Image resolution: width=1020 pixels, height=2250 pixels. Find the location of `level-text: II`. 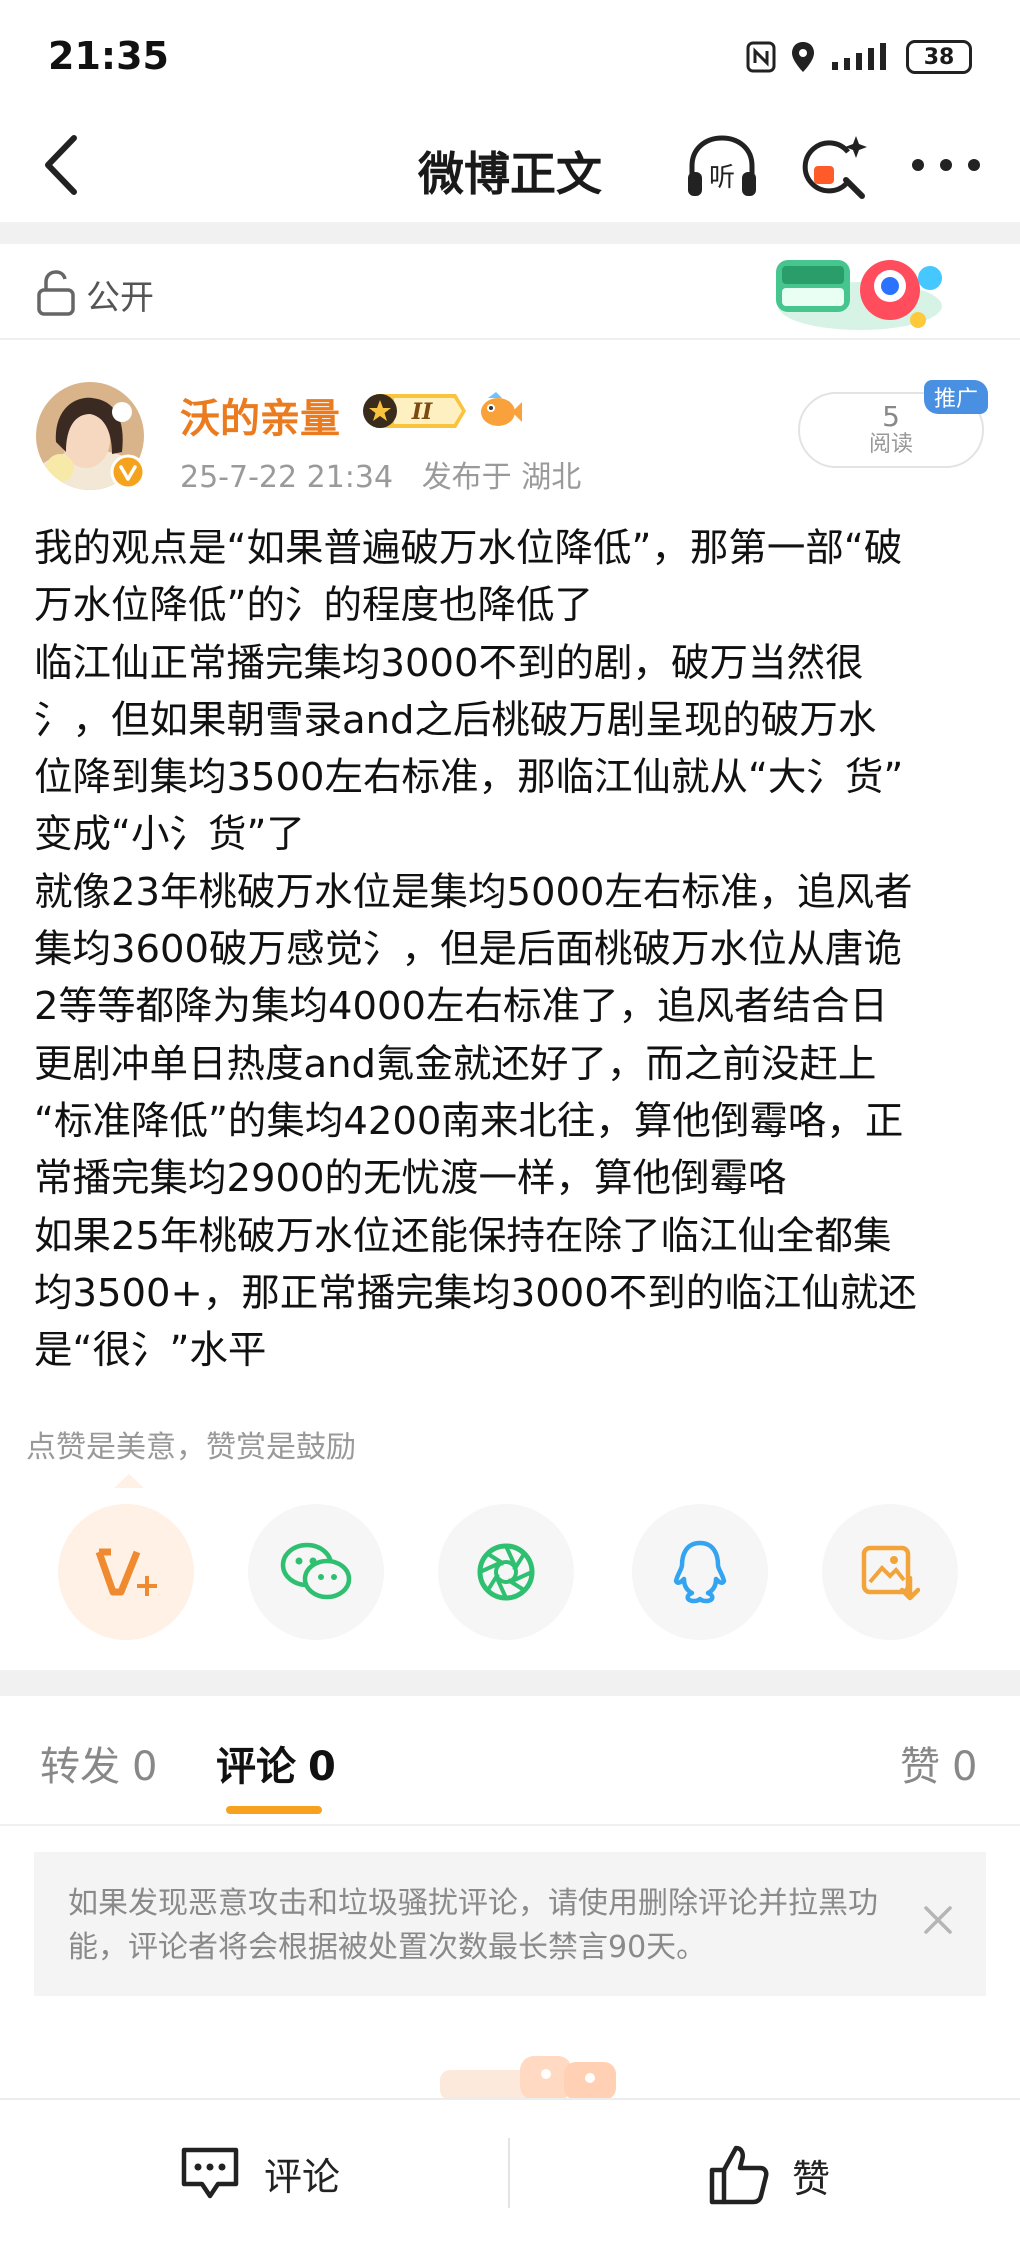

level-text: II is located at coordinates (422, 412).